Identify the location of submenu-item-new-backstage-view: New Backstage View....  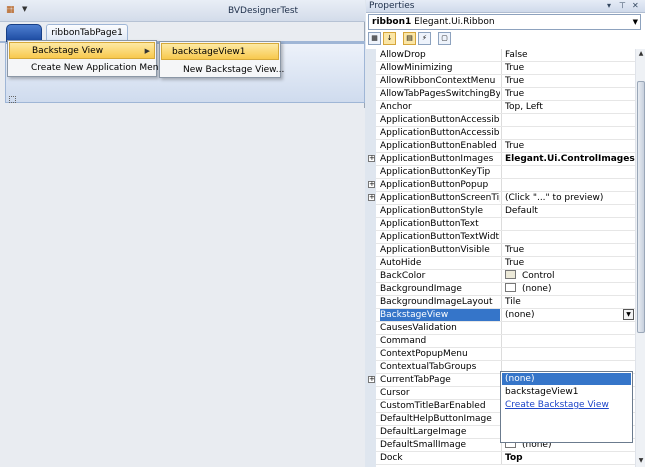
(222, 70).